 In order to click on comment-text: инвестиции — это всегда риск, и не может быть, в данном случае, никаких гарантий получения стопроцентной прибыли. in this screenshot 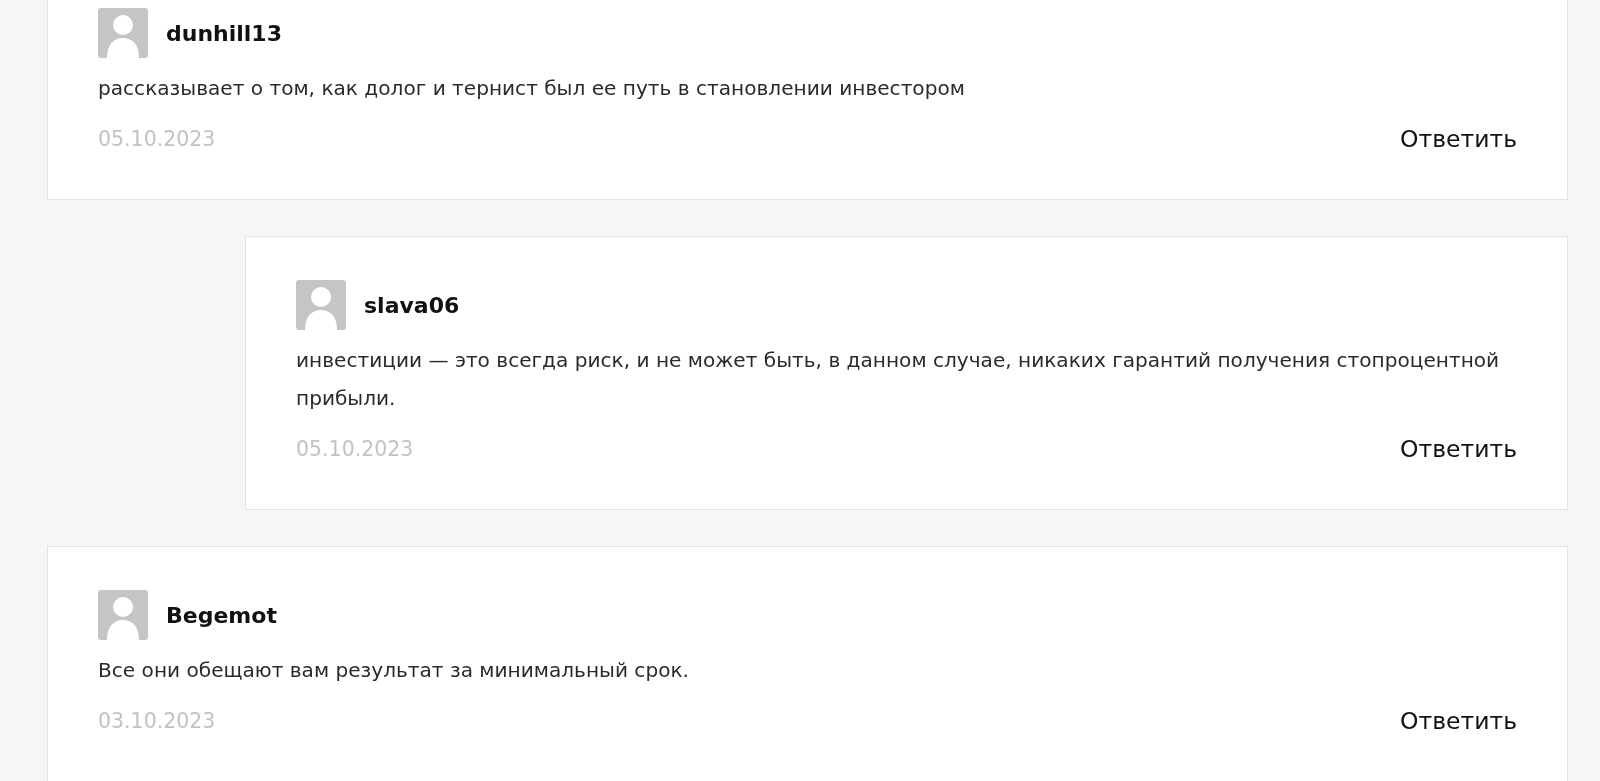, I will do `click(898, 379)`.